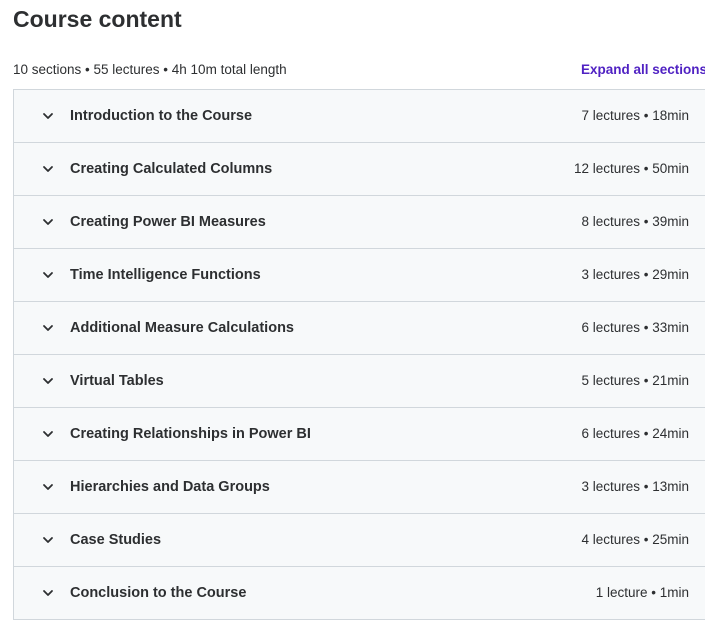 Image resolution: width=705 pixels, height=620 pixels. What do you see at coordinates (171, 169) in the screenshot?
I see `section-title: Creating Calculated Columns` at bounding box center [171, 169].